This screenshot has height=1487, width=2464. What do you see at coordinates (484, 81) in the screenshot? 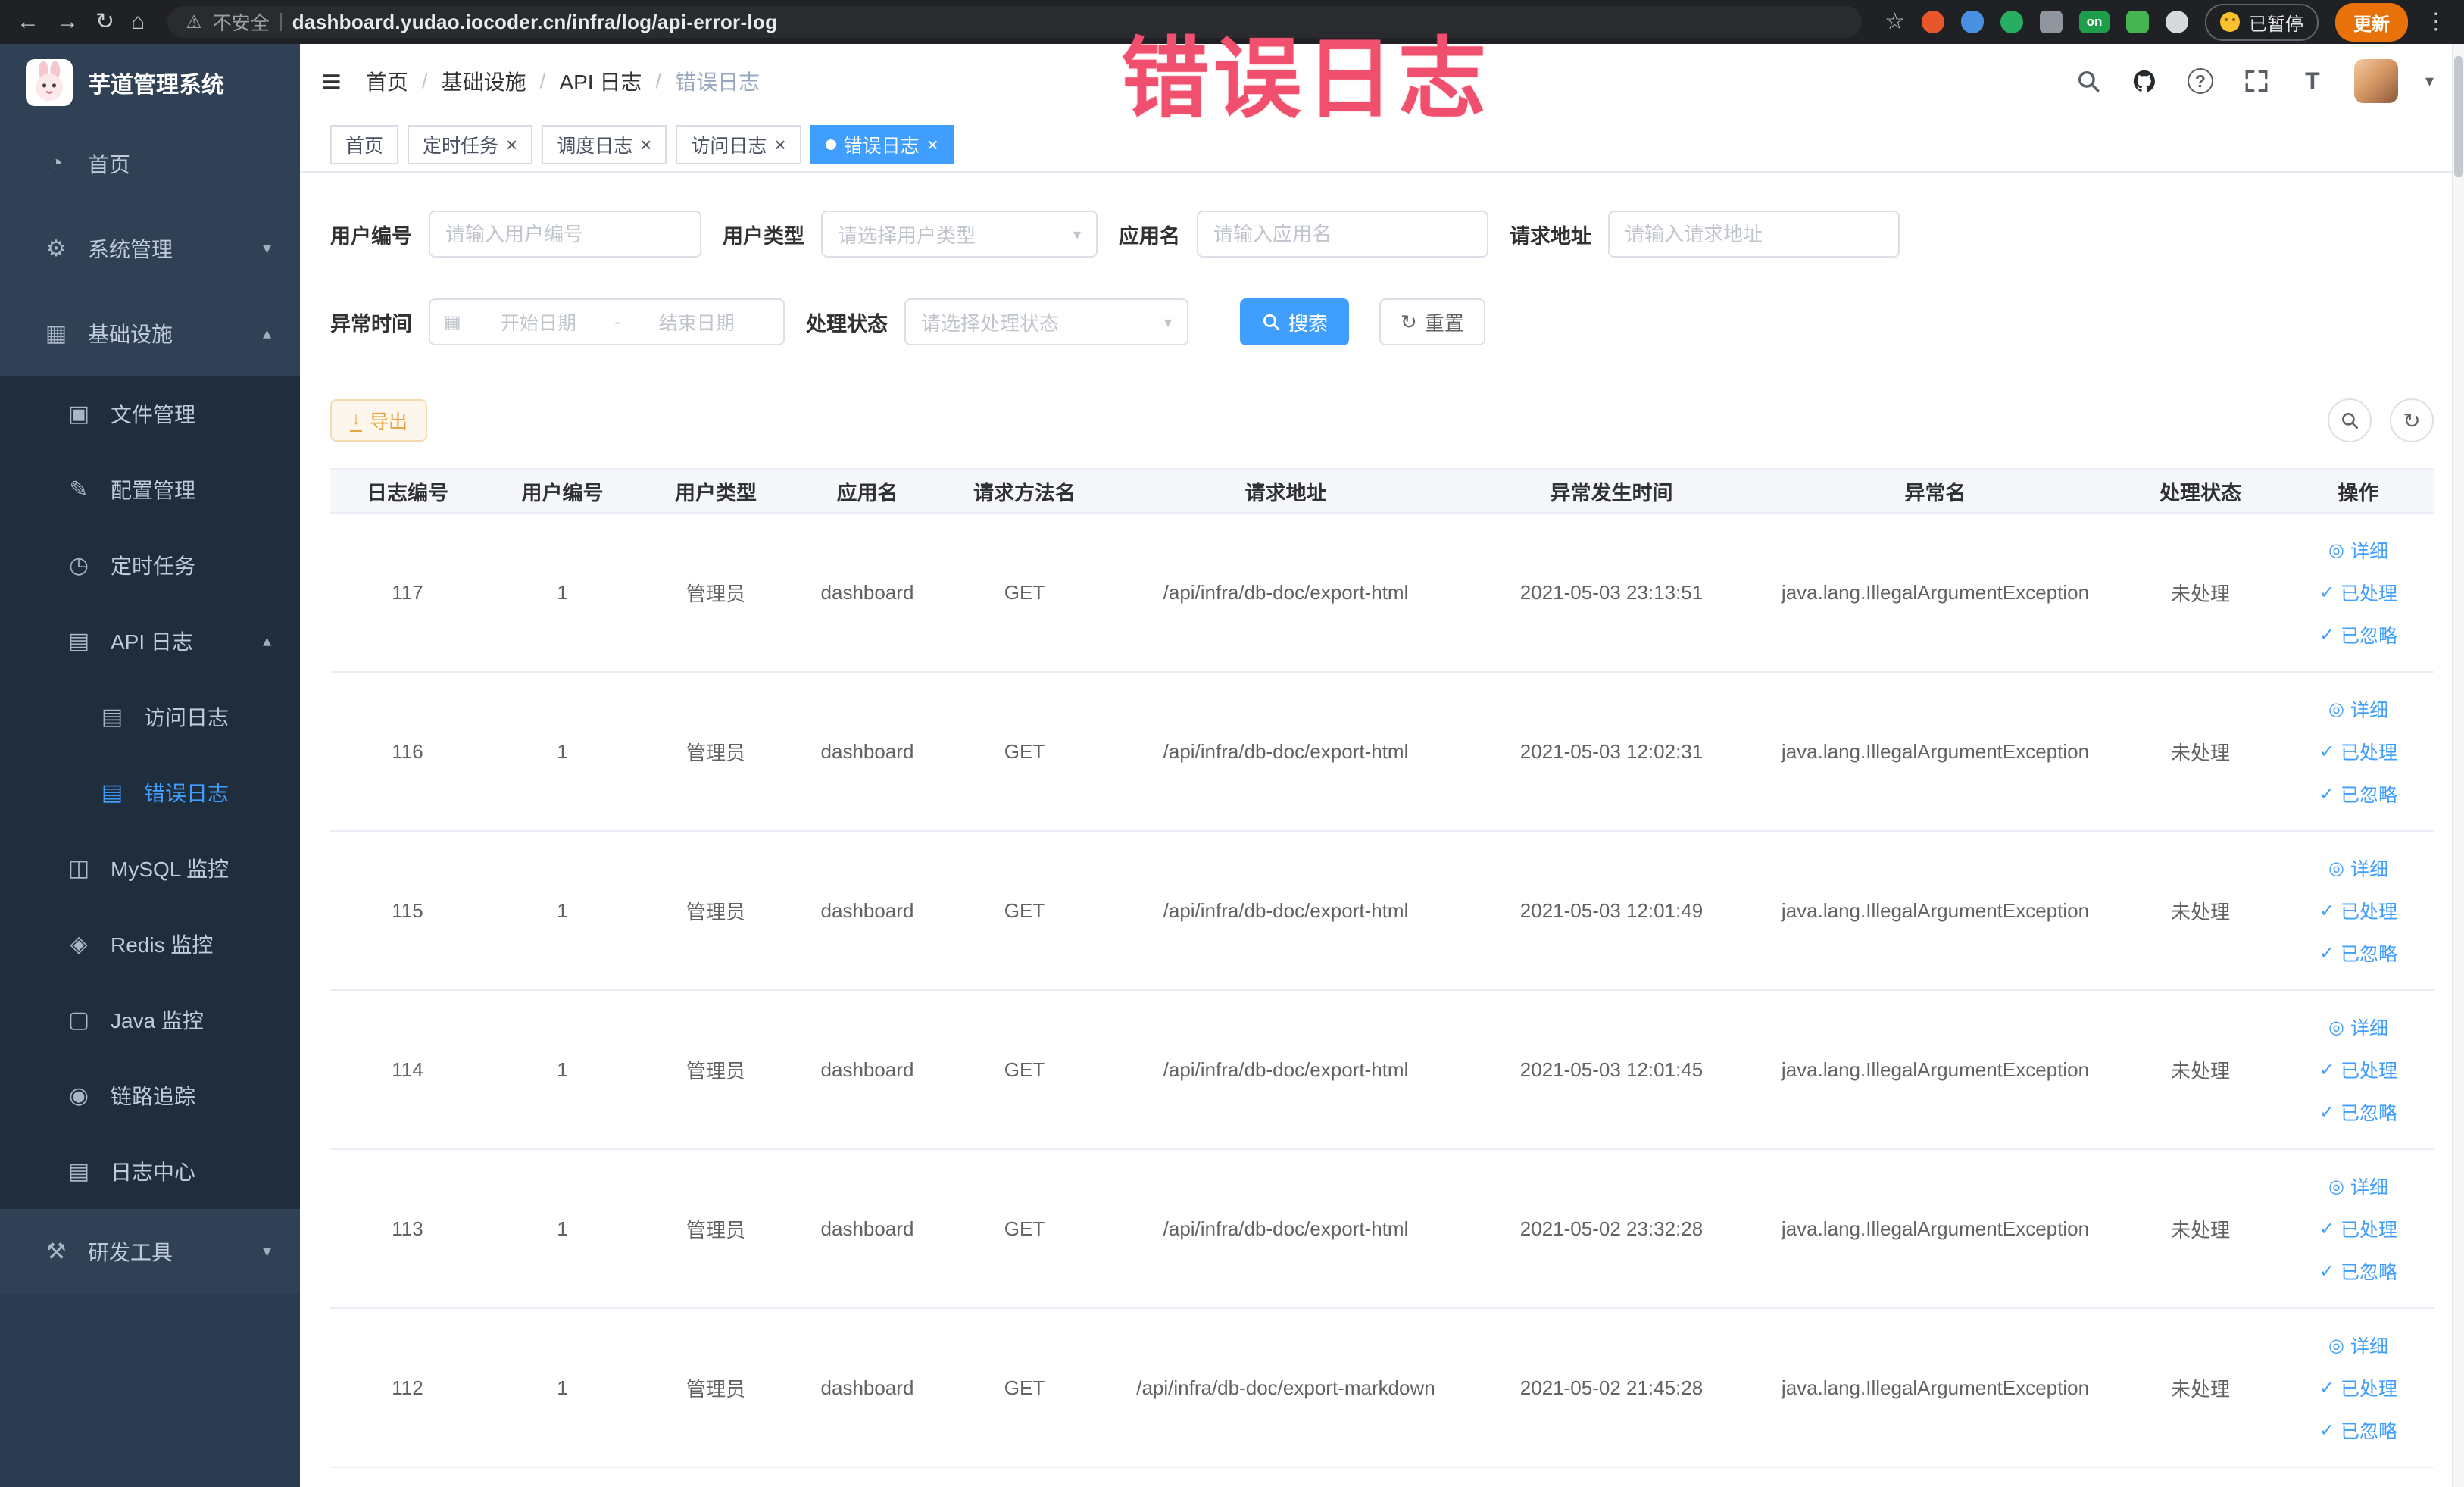
I see `breadcrumb-item: 基础设施` at bounding box center [484, 81].